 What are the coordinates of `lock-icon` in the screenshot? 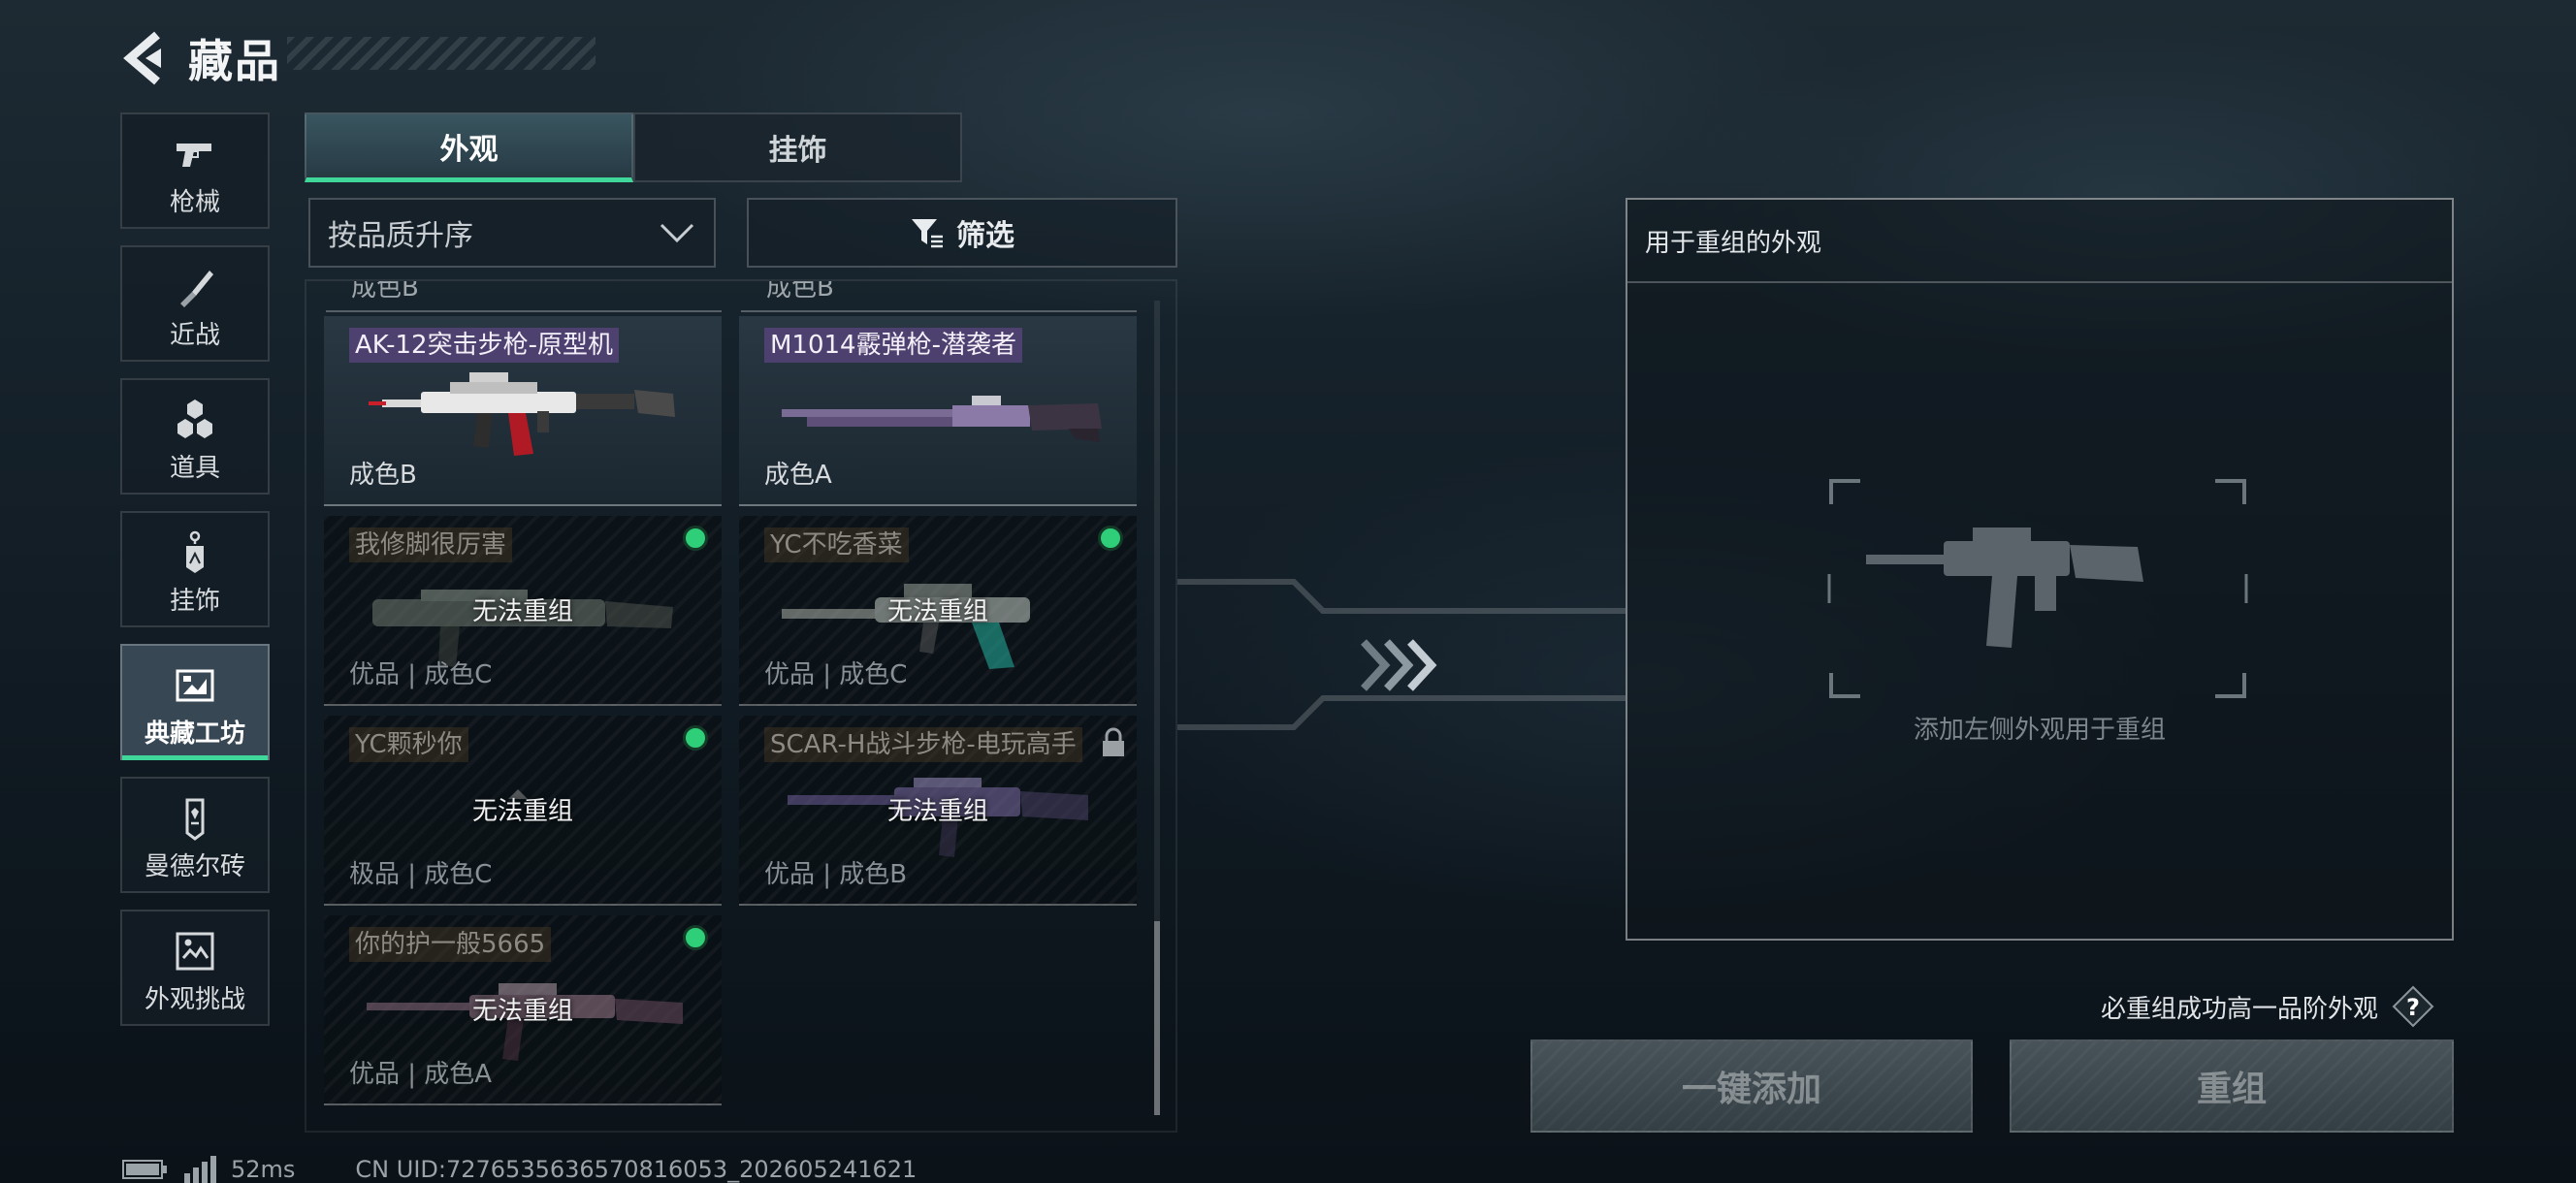 It's located at (1113, 741).